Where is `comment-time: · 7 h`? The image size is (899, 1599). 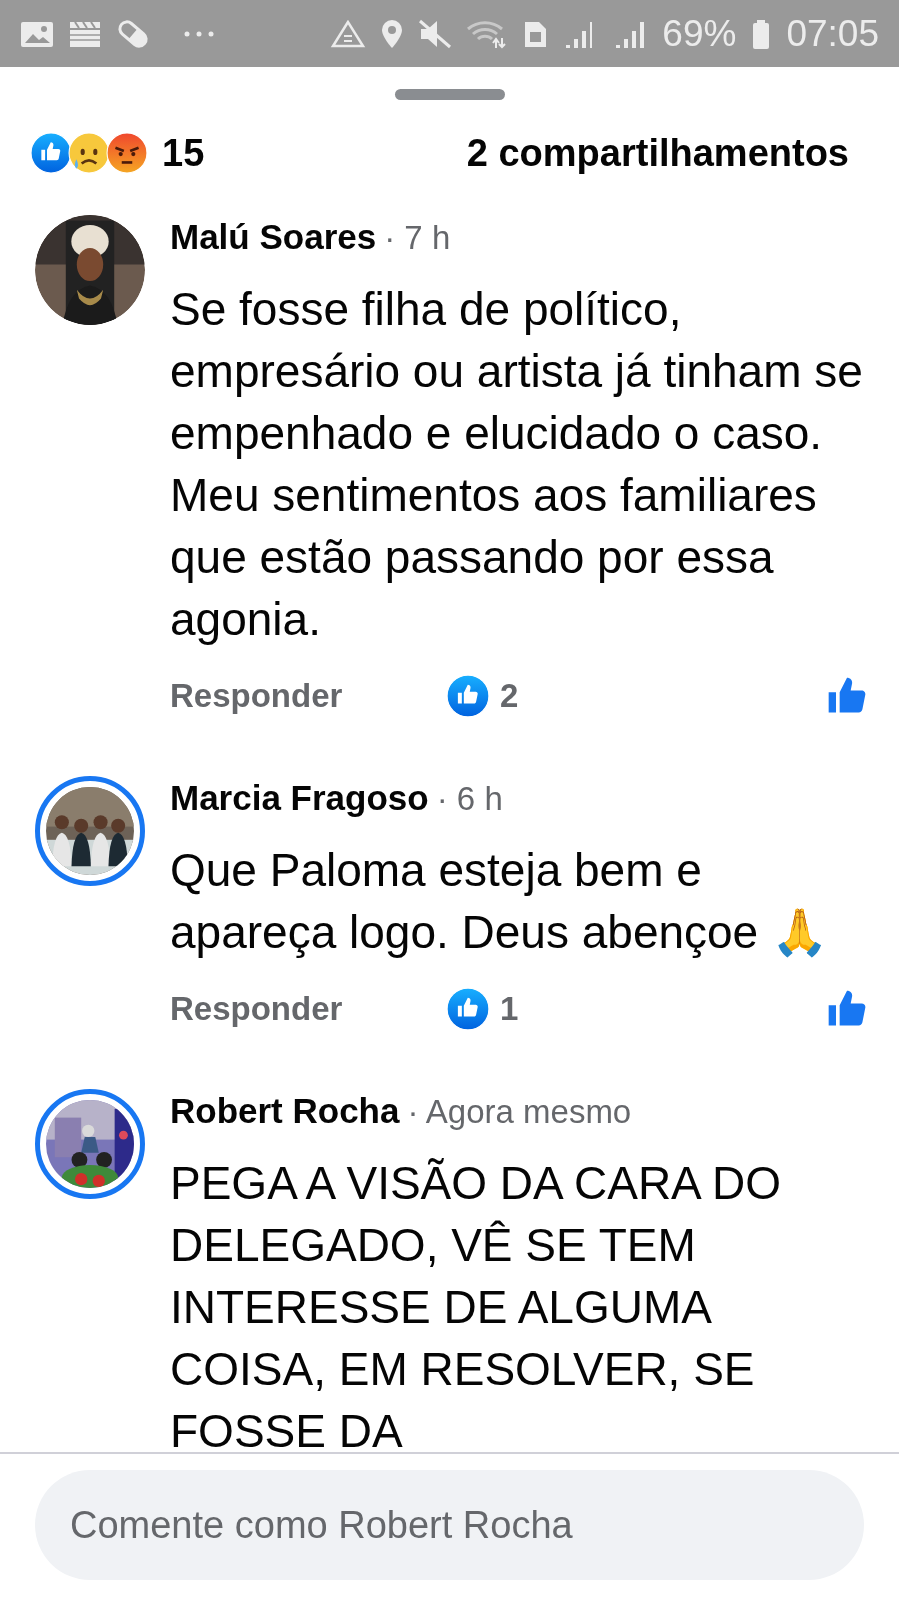
comment-time: · 7 h is located at coordinates (417, 237).